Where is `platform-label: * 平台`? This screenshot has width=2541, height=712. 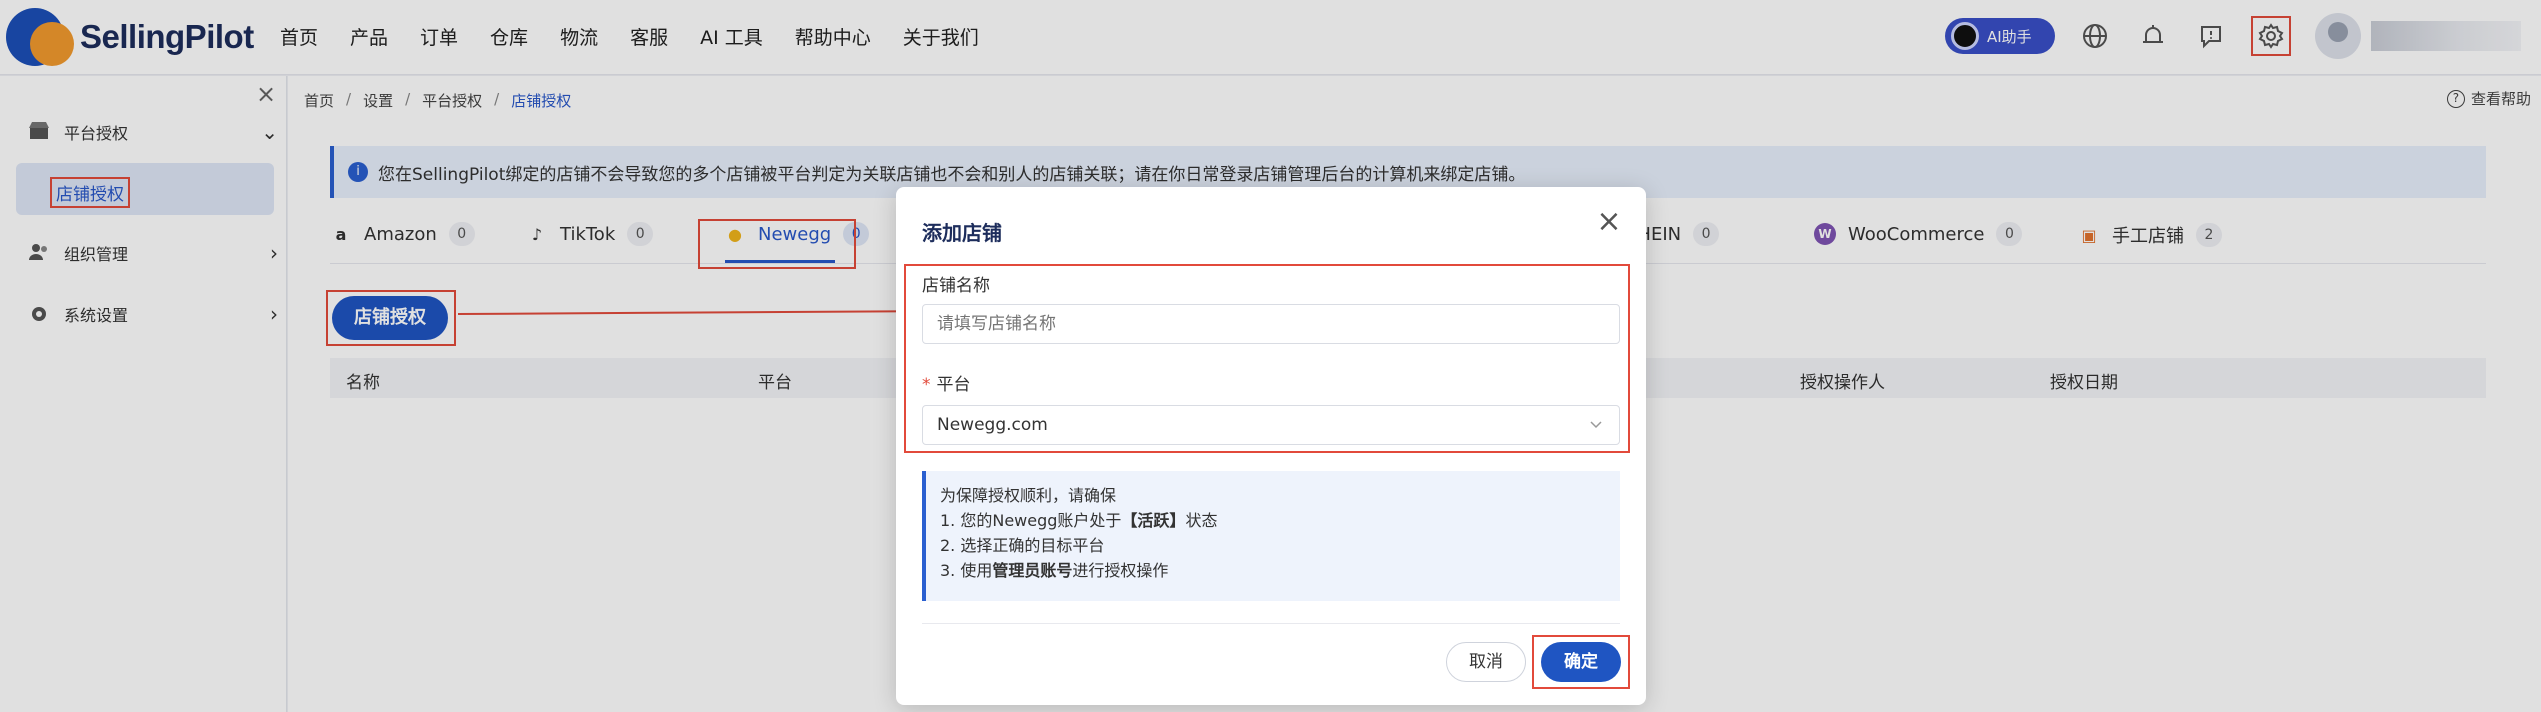
platform-label: * 平台 is located at coordinates (946, 382).